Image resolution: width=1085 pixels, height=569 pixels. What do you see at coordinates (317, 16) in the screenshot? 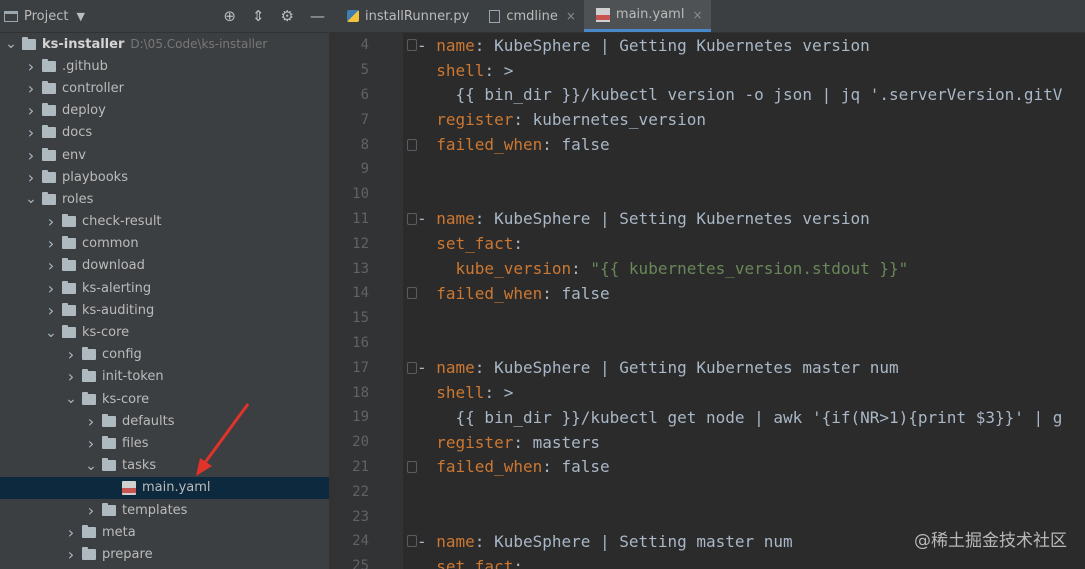
I see `minimize-icon: —` at bounding box center [317, 16].